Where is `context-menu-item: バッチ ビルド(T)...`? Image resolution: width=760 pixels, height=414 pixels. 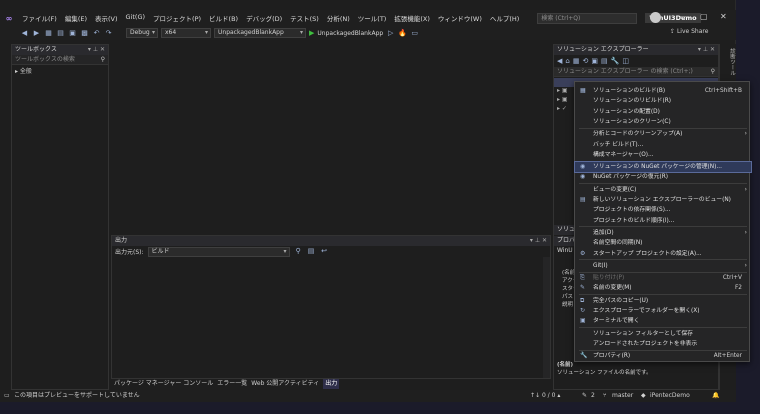 context-menu-item: バッチ ビルド(T)... is located at coordinates (663, 145).